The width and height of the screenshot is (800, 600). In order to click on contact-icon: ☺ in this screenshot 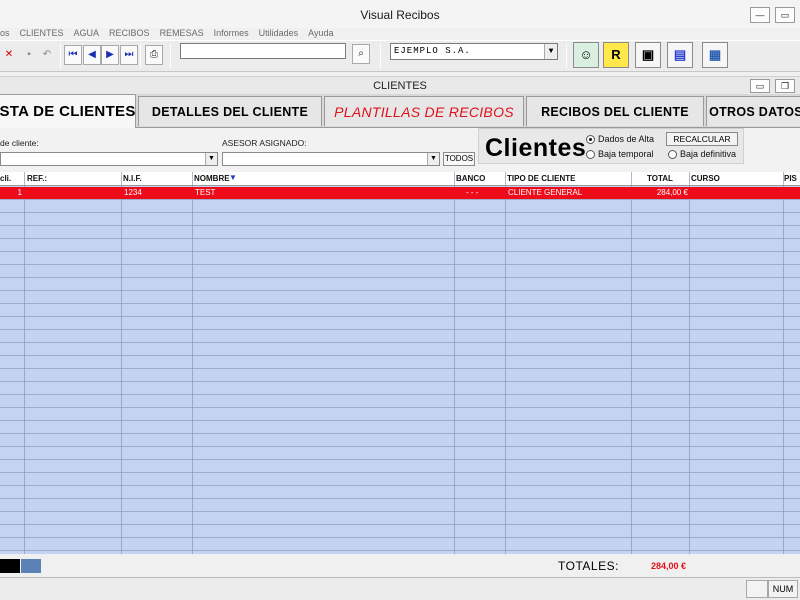, I will do `click(586, 55)`.